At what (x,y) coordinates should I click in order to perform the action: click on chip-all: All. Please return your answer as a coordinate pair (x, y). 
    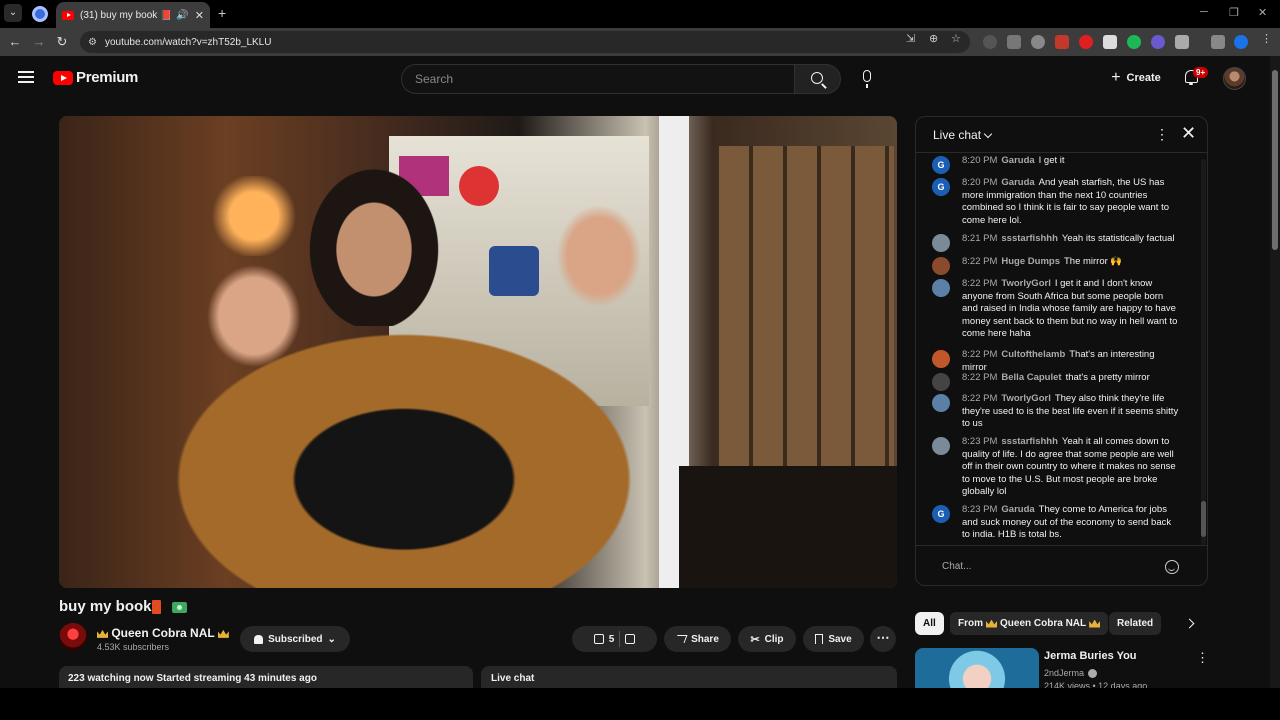
    Looking at the image, I should click on (929, 623).